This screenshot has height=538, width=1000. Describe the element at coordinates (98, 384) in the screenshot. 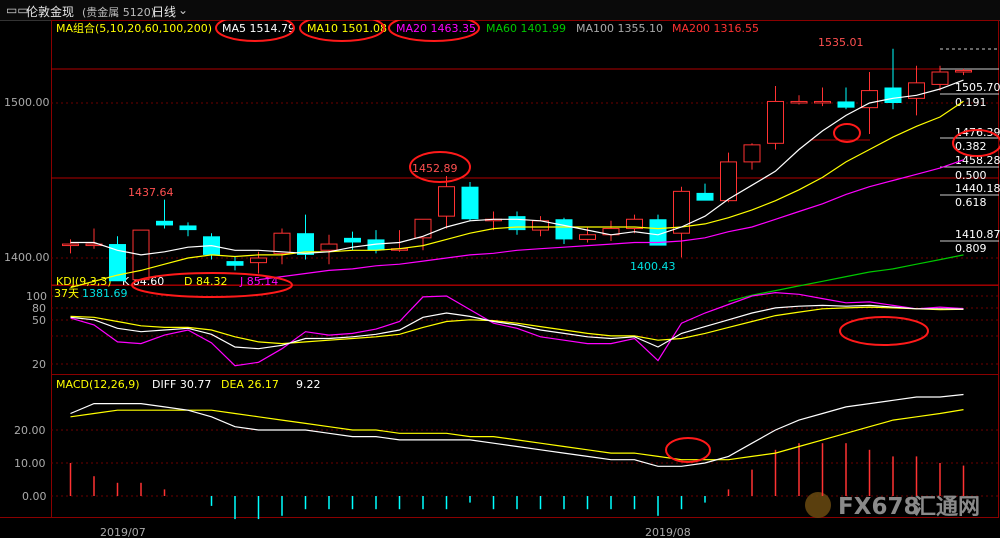

I see `macd-title: MACD(12,26,9)` at that location.